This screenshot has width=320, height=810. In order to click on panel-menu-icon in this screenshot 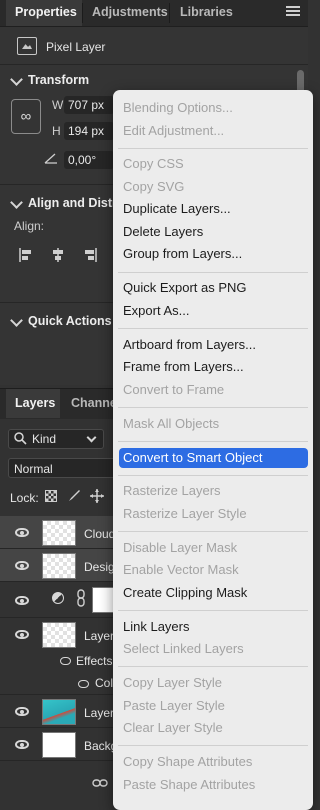, I will do `click(293, 12)`.